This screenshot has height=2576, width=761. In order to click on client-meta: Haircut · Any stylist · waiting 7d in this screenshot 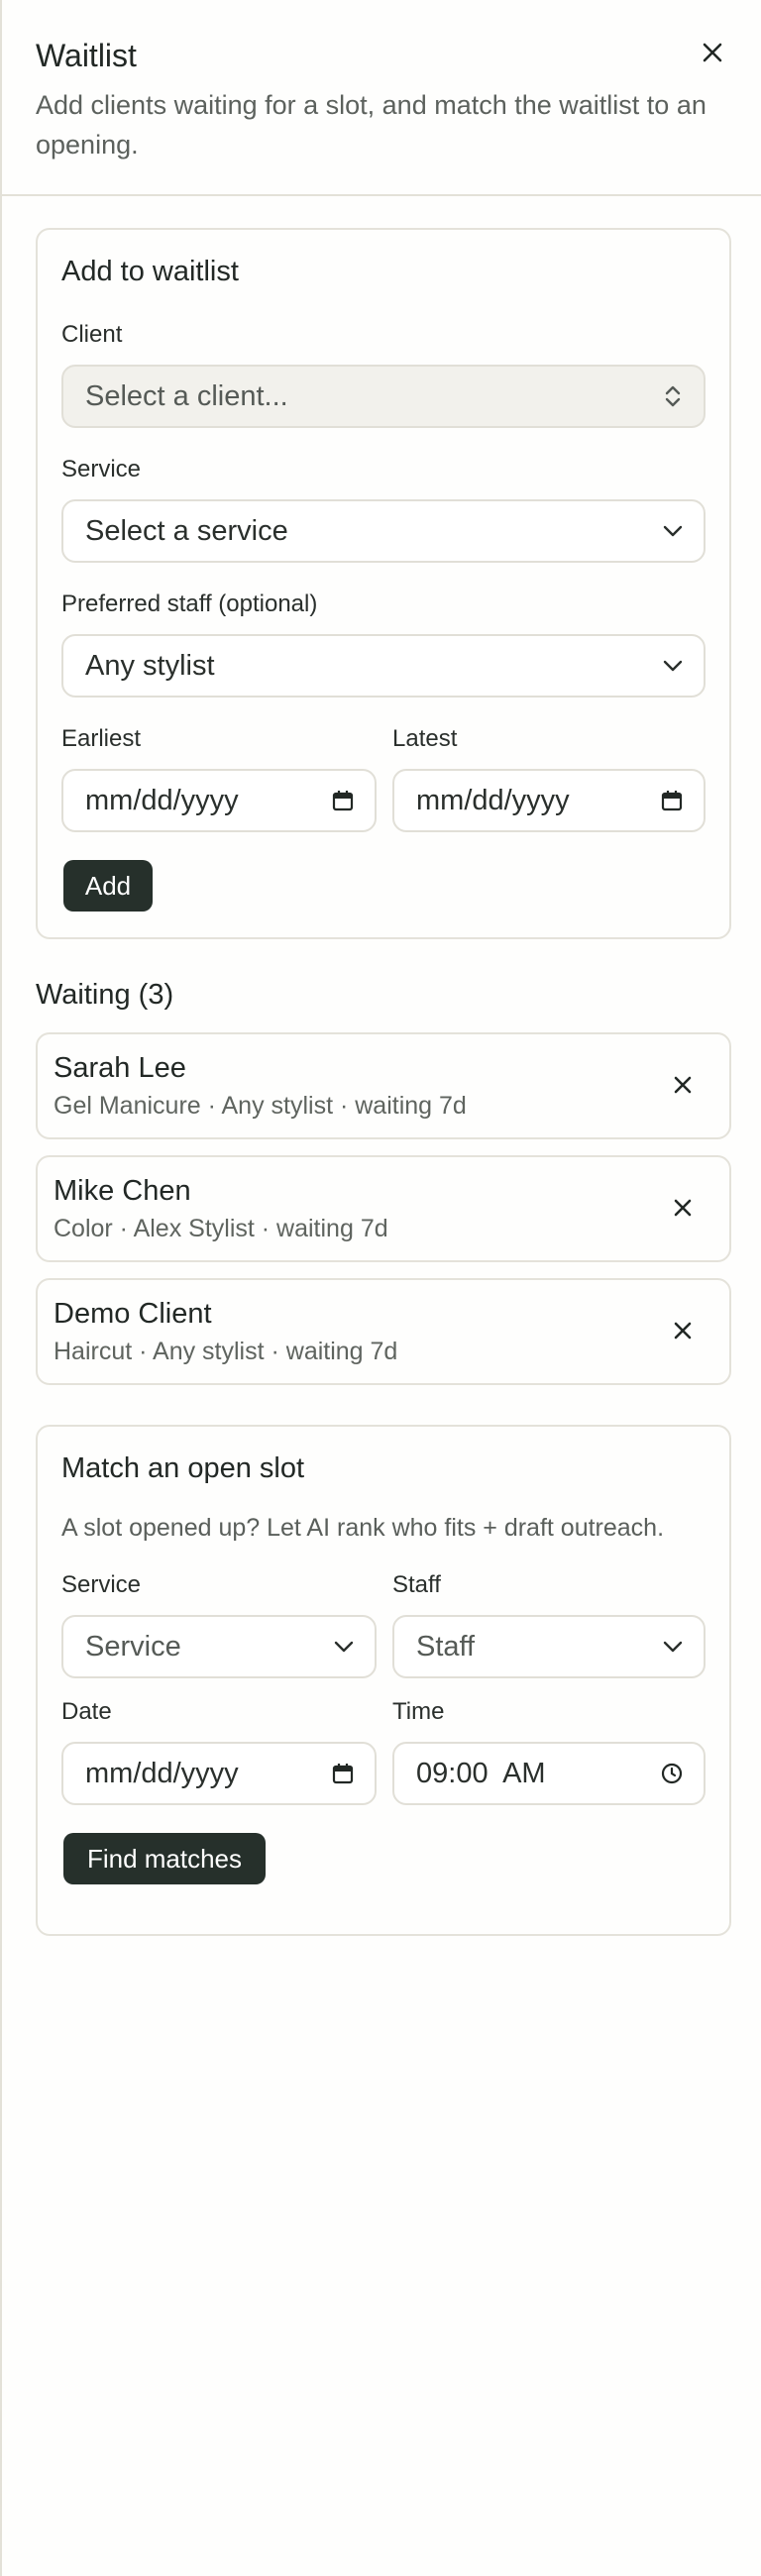, I will do `click(226, 1351)`.